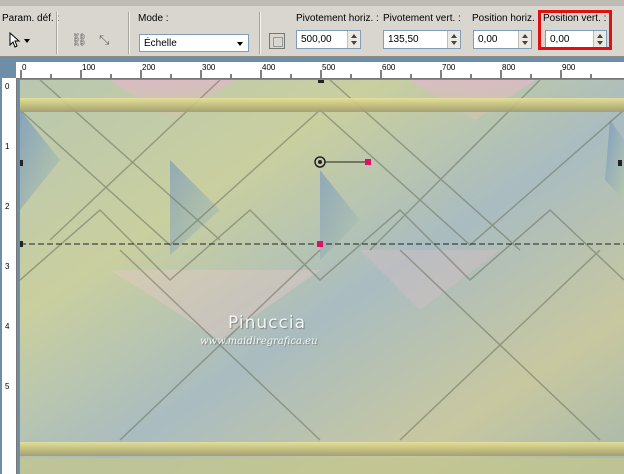 This screenshot has width=624, height=474. Describe the element at coordinates (104, 40) in the screenshot. I see `reset-icon: ⤡` at that location.